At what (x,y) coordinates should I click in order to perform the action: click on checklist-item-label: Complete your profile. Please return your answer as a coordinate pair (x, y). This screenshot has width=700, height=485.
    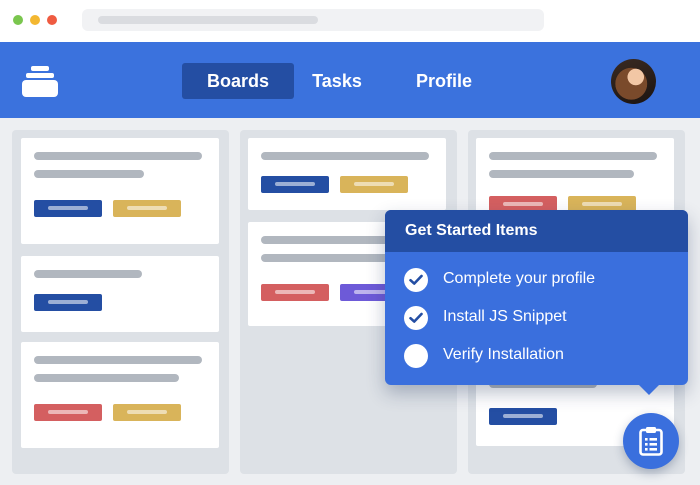
    Looking at the image, I should click on (519, 278).